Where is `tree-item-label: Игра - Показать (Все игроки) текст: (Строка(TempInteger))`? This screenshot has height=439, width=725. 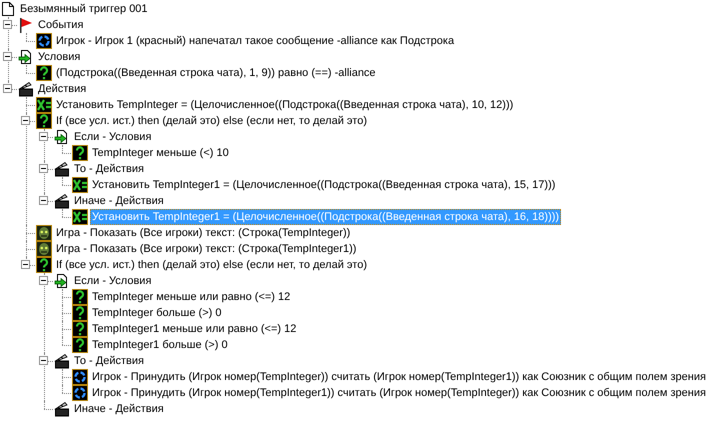 tree-item-label: Игра - Показать (Все игроки) текст: (Строка(TempInteger)) is located at coordinates (203, 233).